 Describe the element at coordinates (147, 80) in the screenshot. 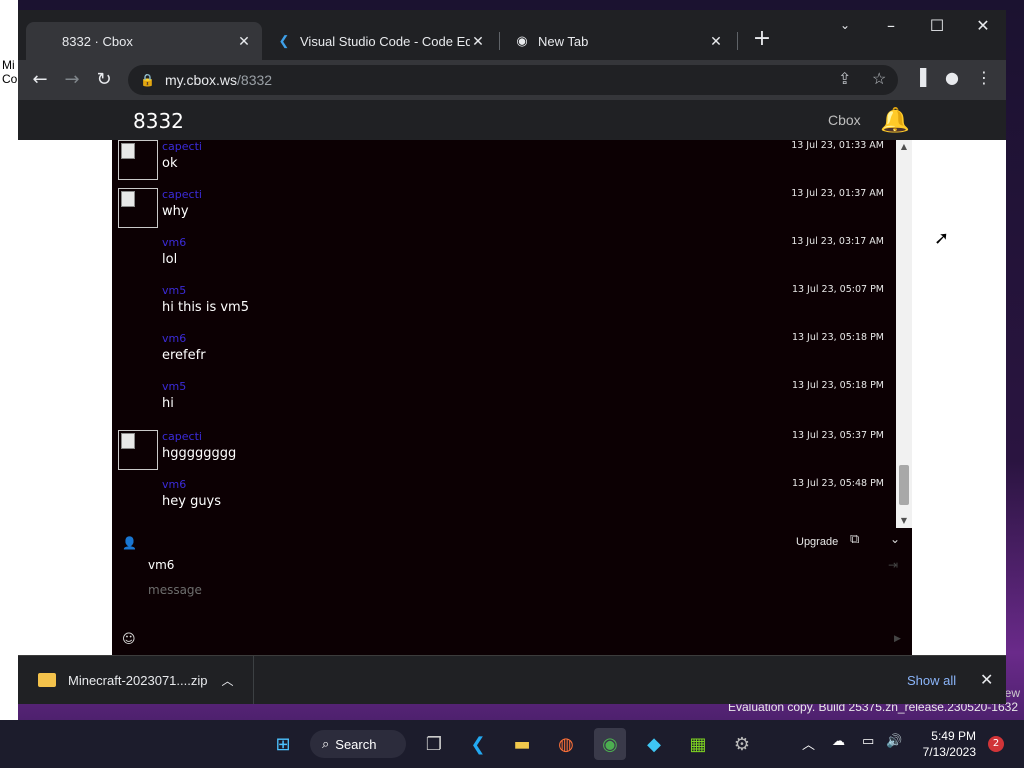

I see `lock-icon: 🔒` at that location.